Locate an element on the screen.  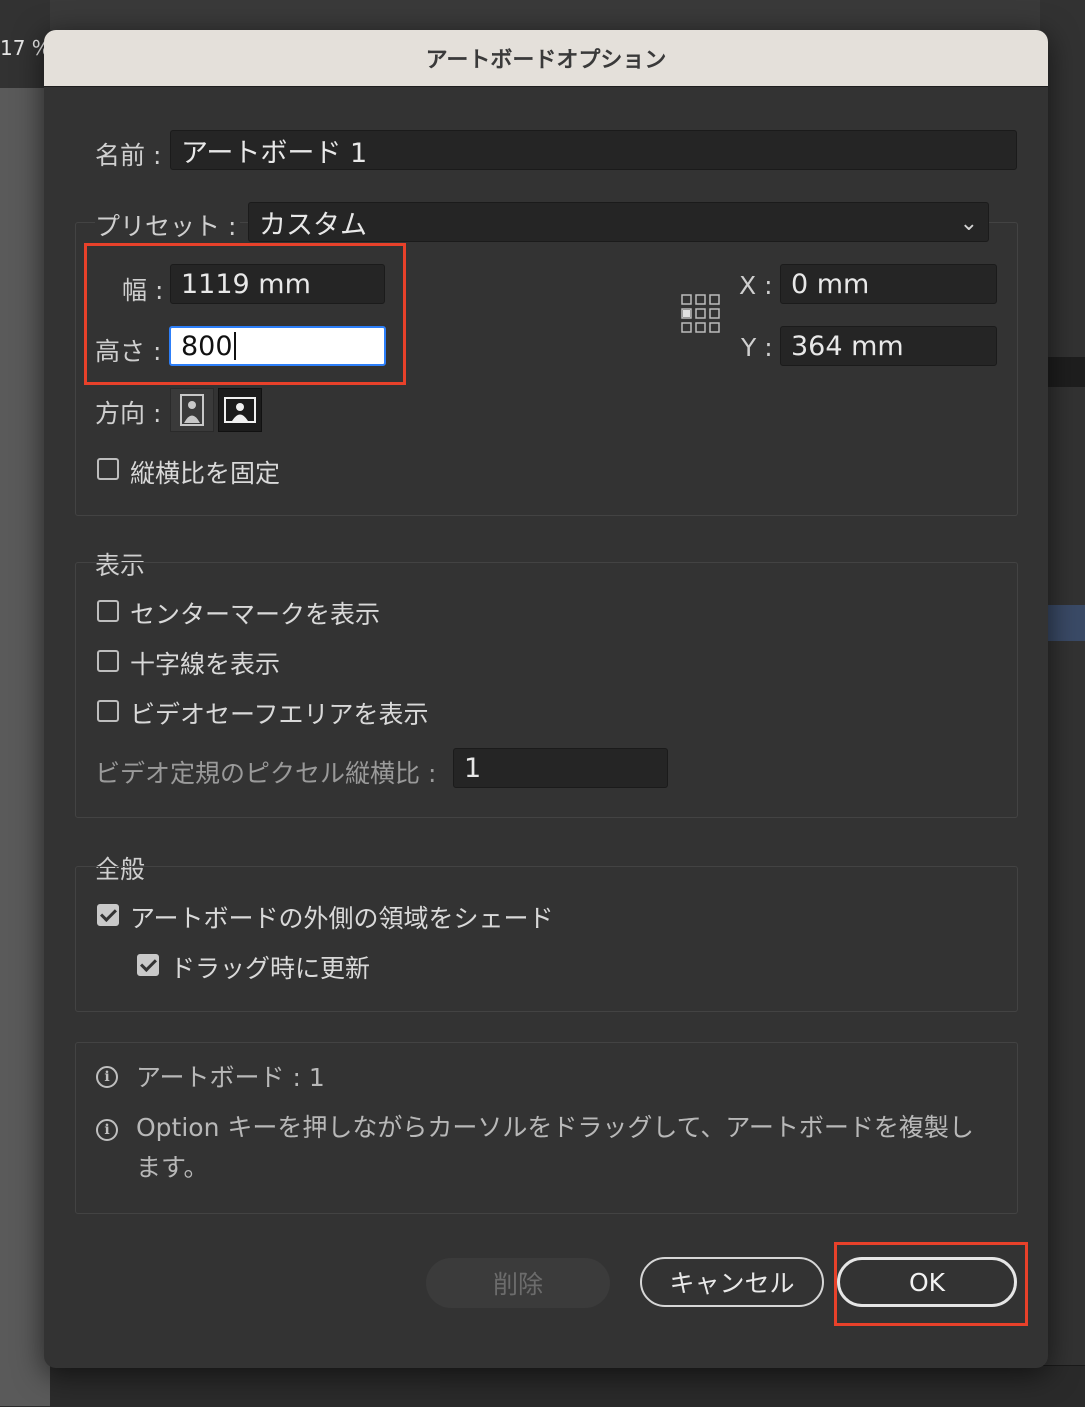
portrait-icon is located at coordinates (192, 410).